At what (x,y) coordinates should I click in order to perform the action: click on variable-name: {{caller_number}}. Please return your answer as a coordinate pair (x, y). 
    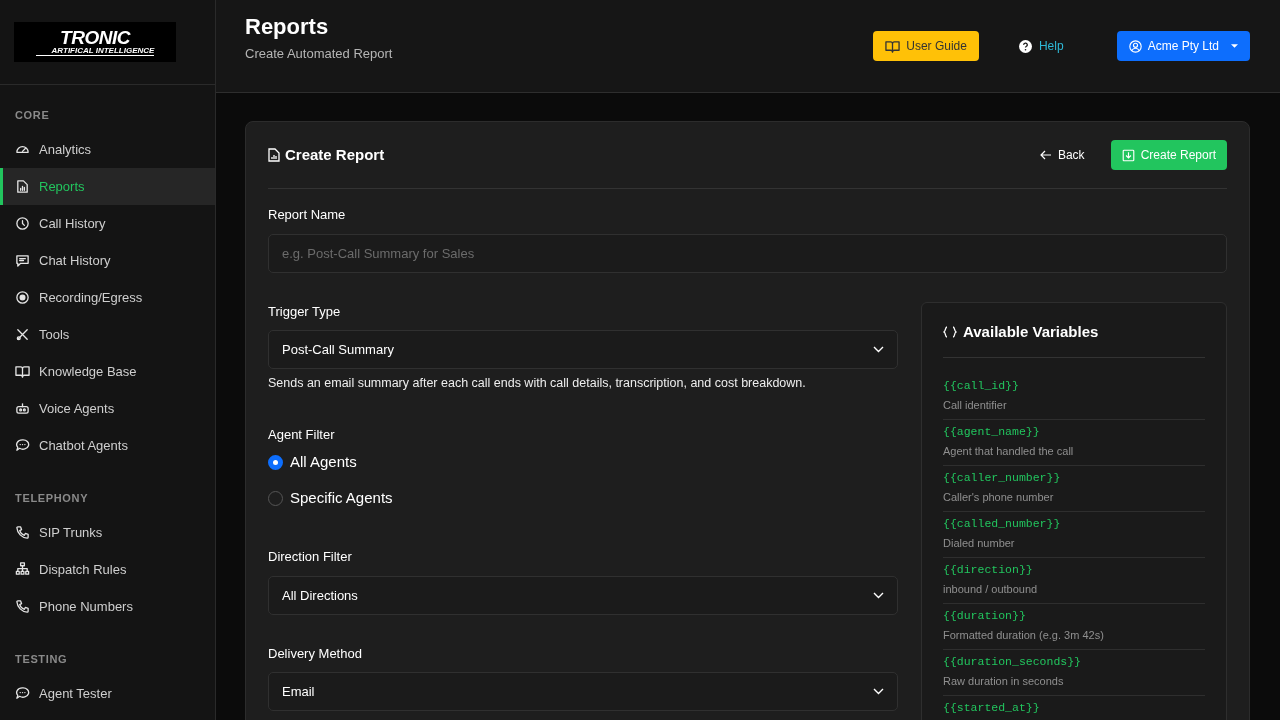
    Looking at the image, I should click on (1002, 477).